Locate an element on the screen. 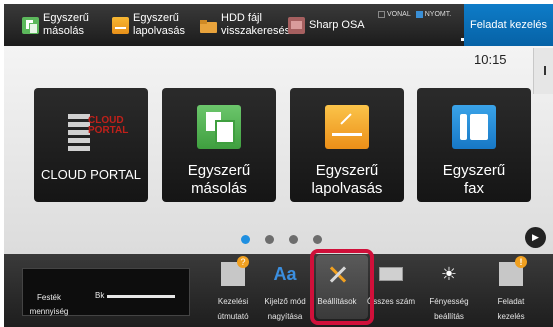  bottom-item-label: Feladat kezelés is located at coordinates (511, 309).